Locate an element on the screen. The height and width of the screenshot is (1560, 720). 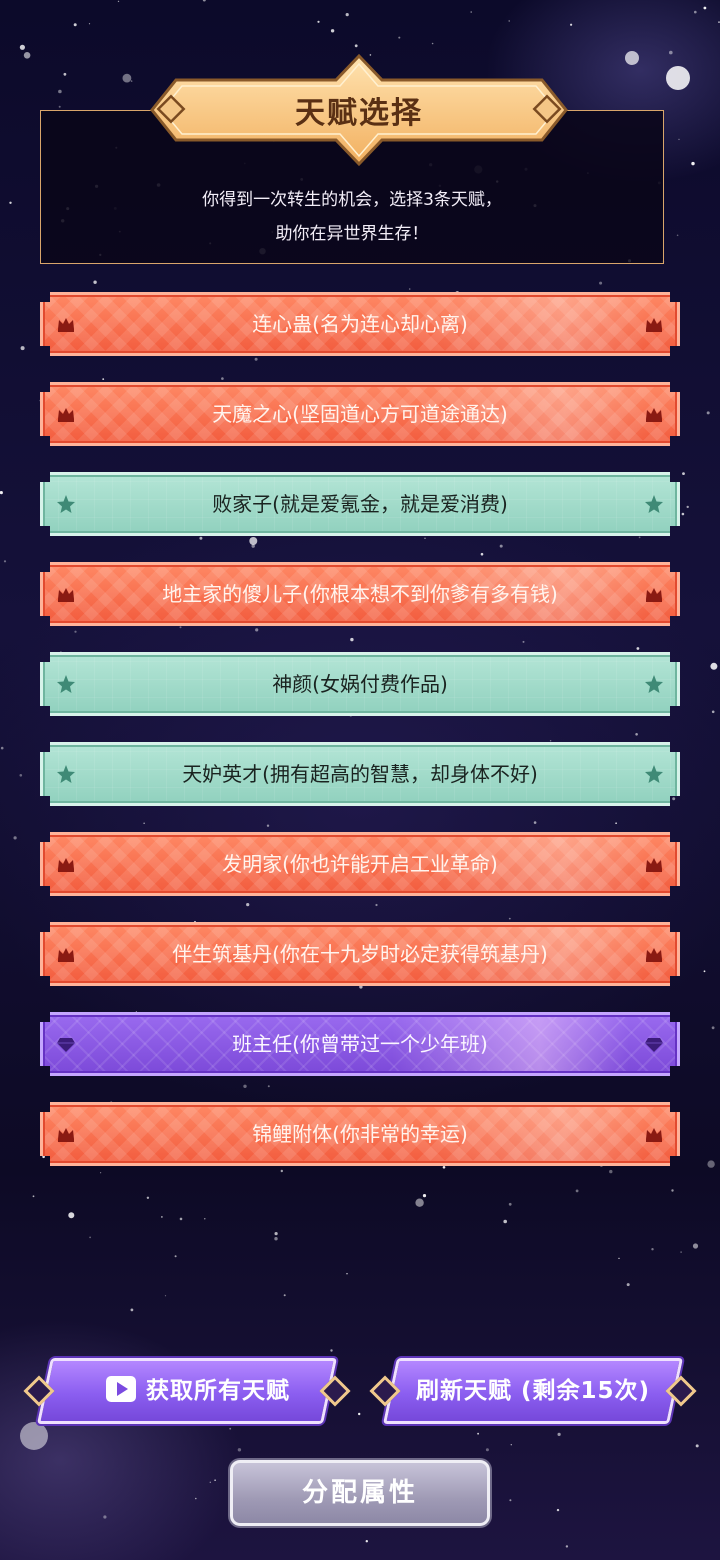
talent-option: 天妒英才(拥有超高的智慧，却身体不好) is located at coordinates (360, 774).